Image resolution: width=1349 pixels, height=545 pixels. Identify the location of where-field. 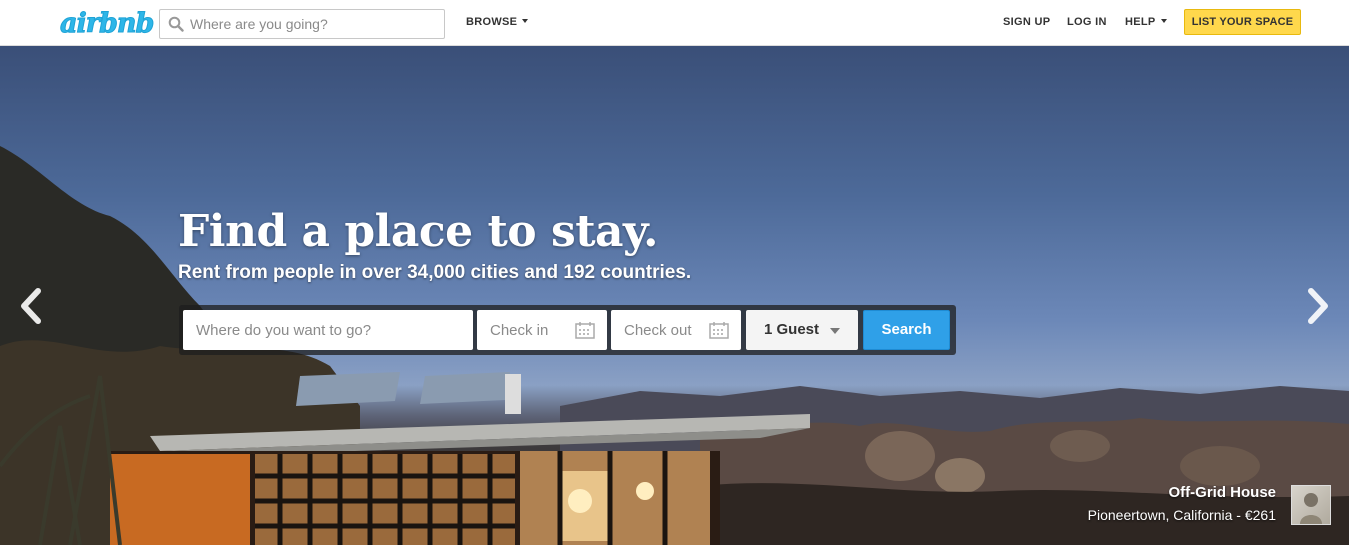
(328, 330).